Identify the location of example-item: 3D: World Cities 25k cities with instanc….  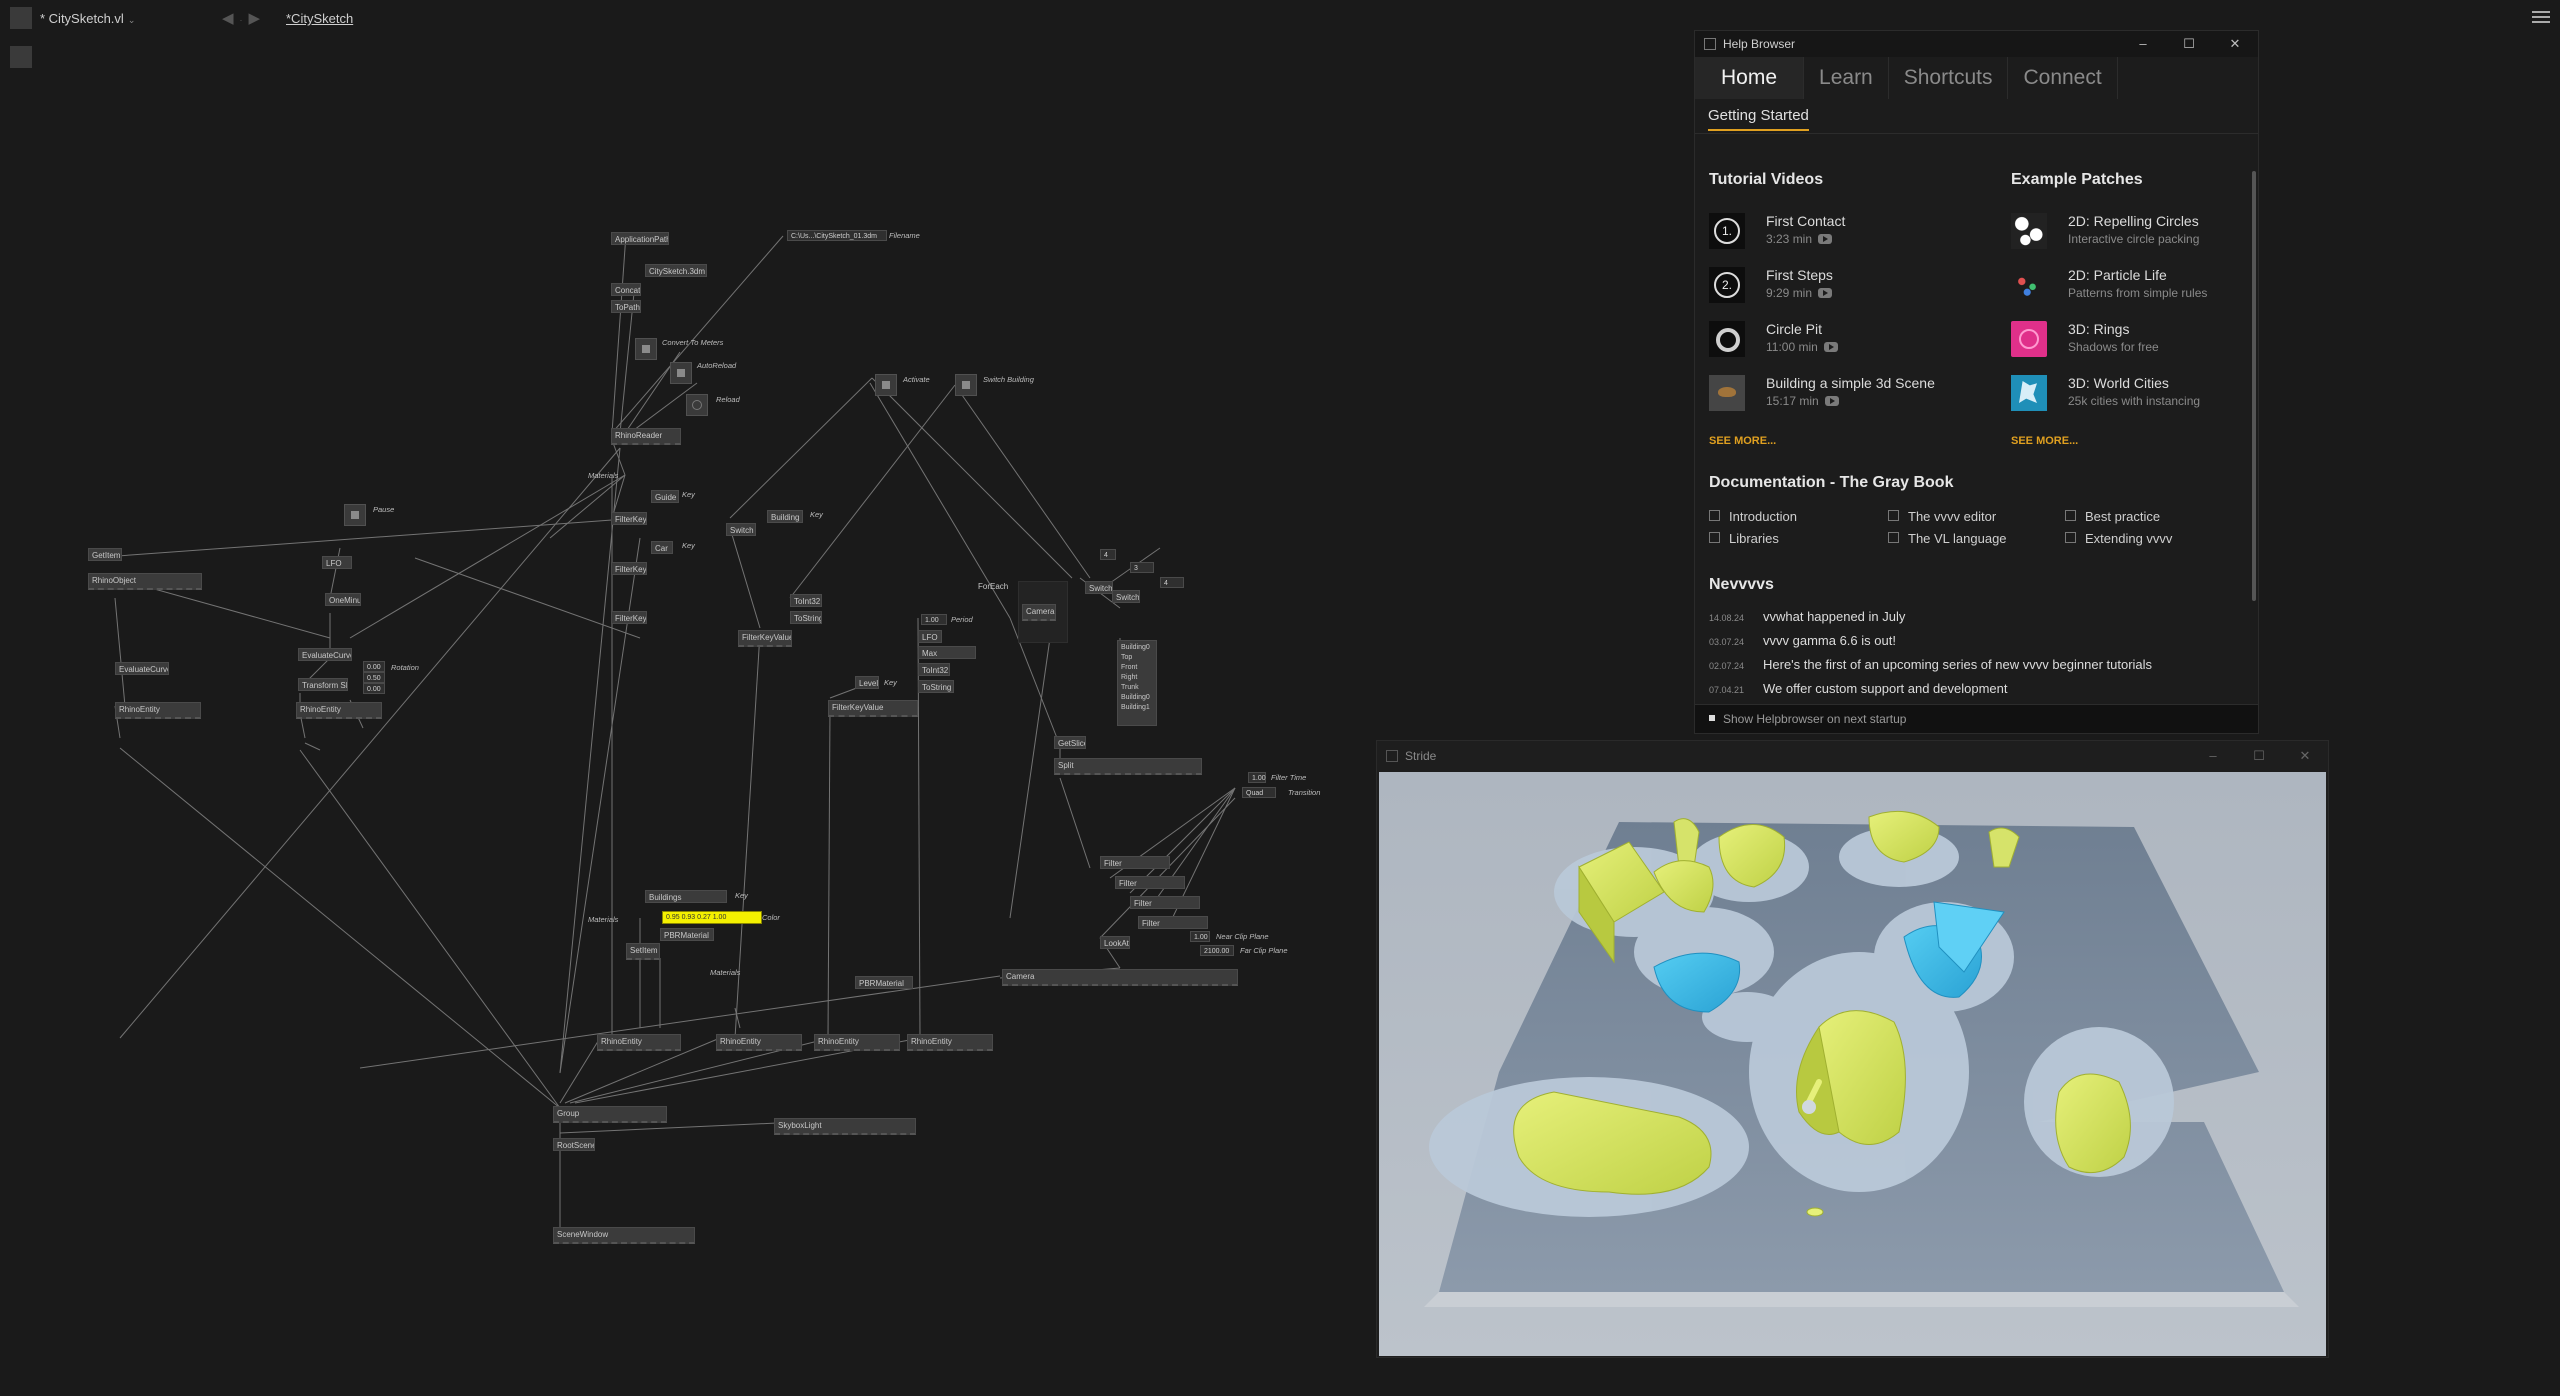
(2151, 397).